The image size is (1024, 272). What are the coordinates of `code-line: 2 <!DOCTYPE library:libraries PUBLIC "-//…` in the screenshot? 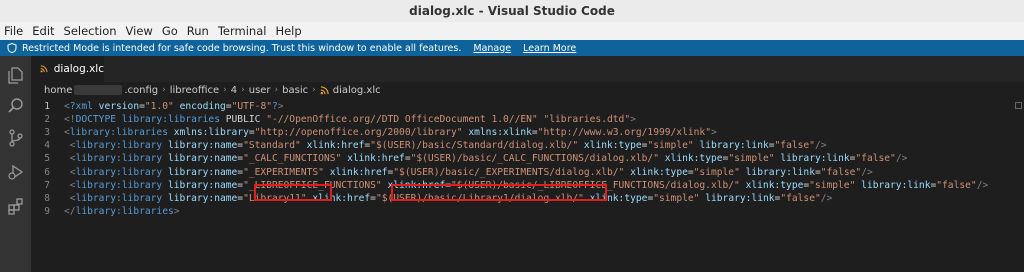 It's located at (527, 119).